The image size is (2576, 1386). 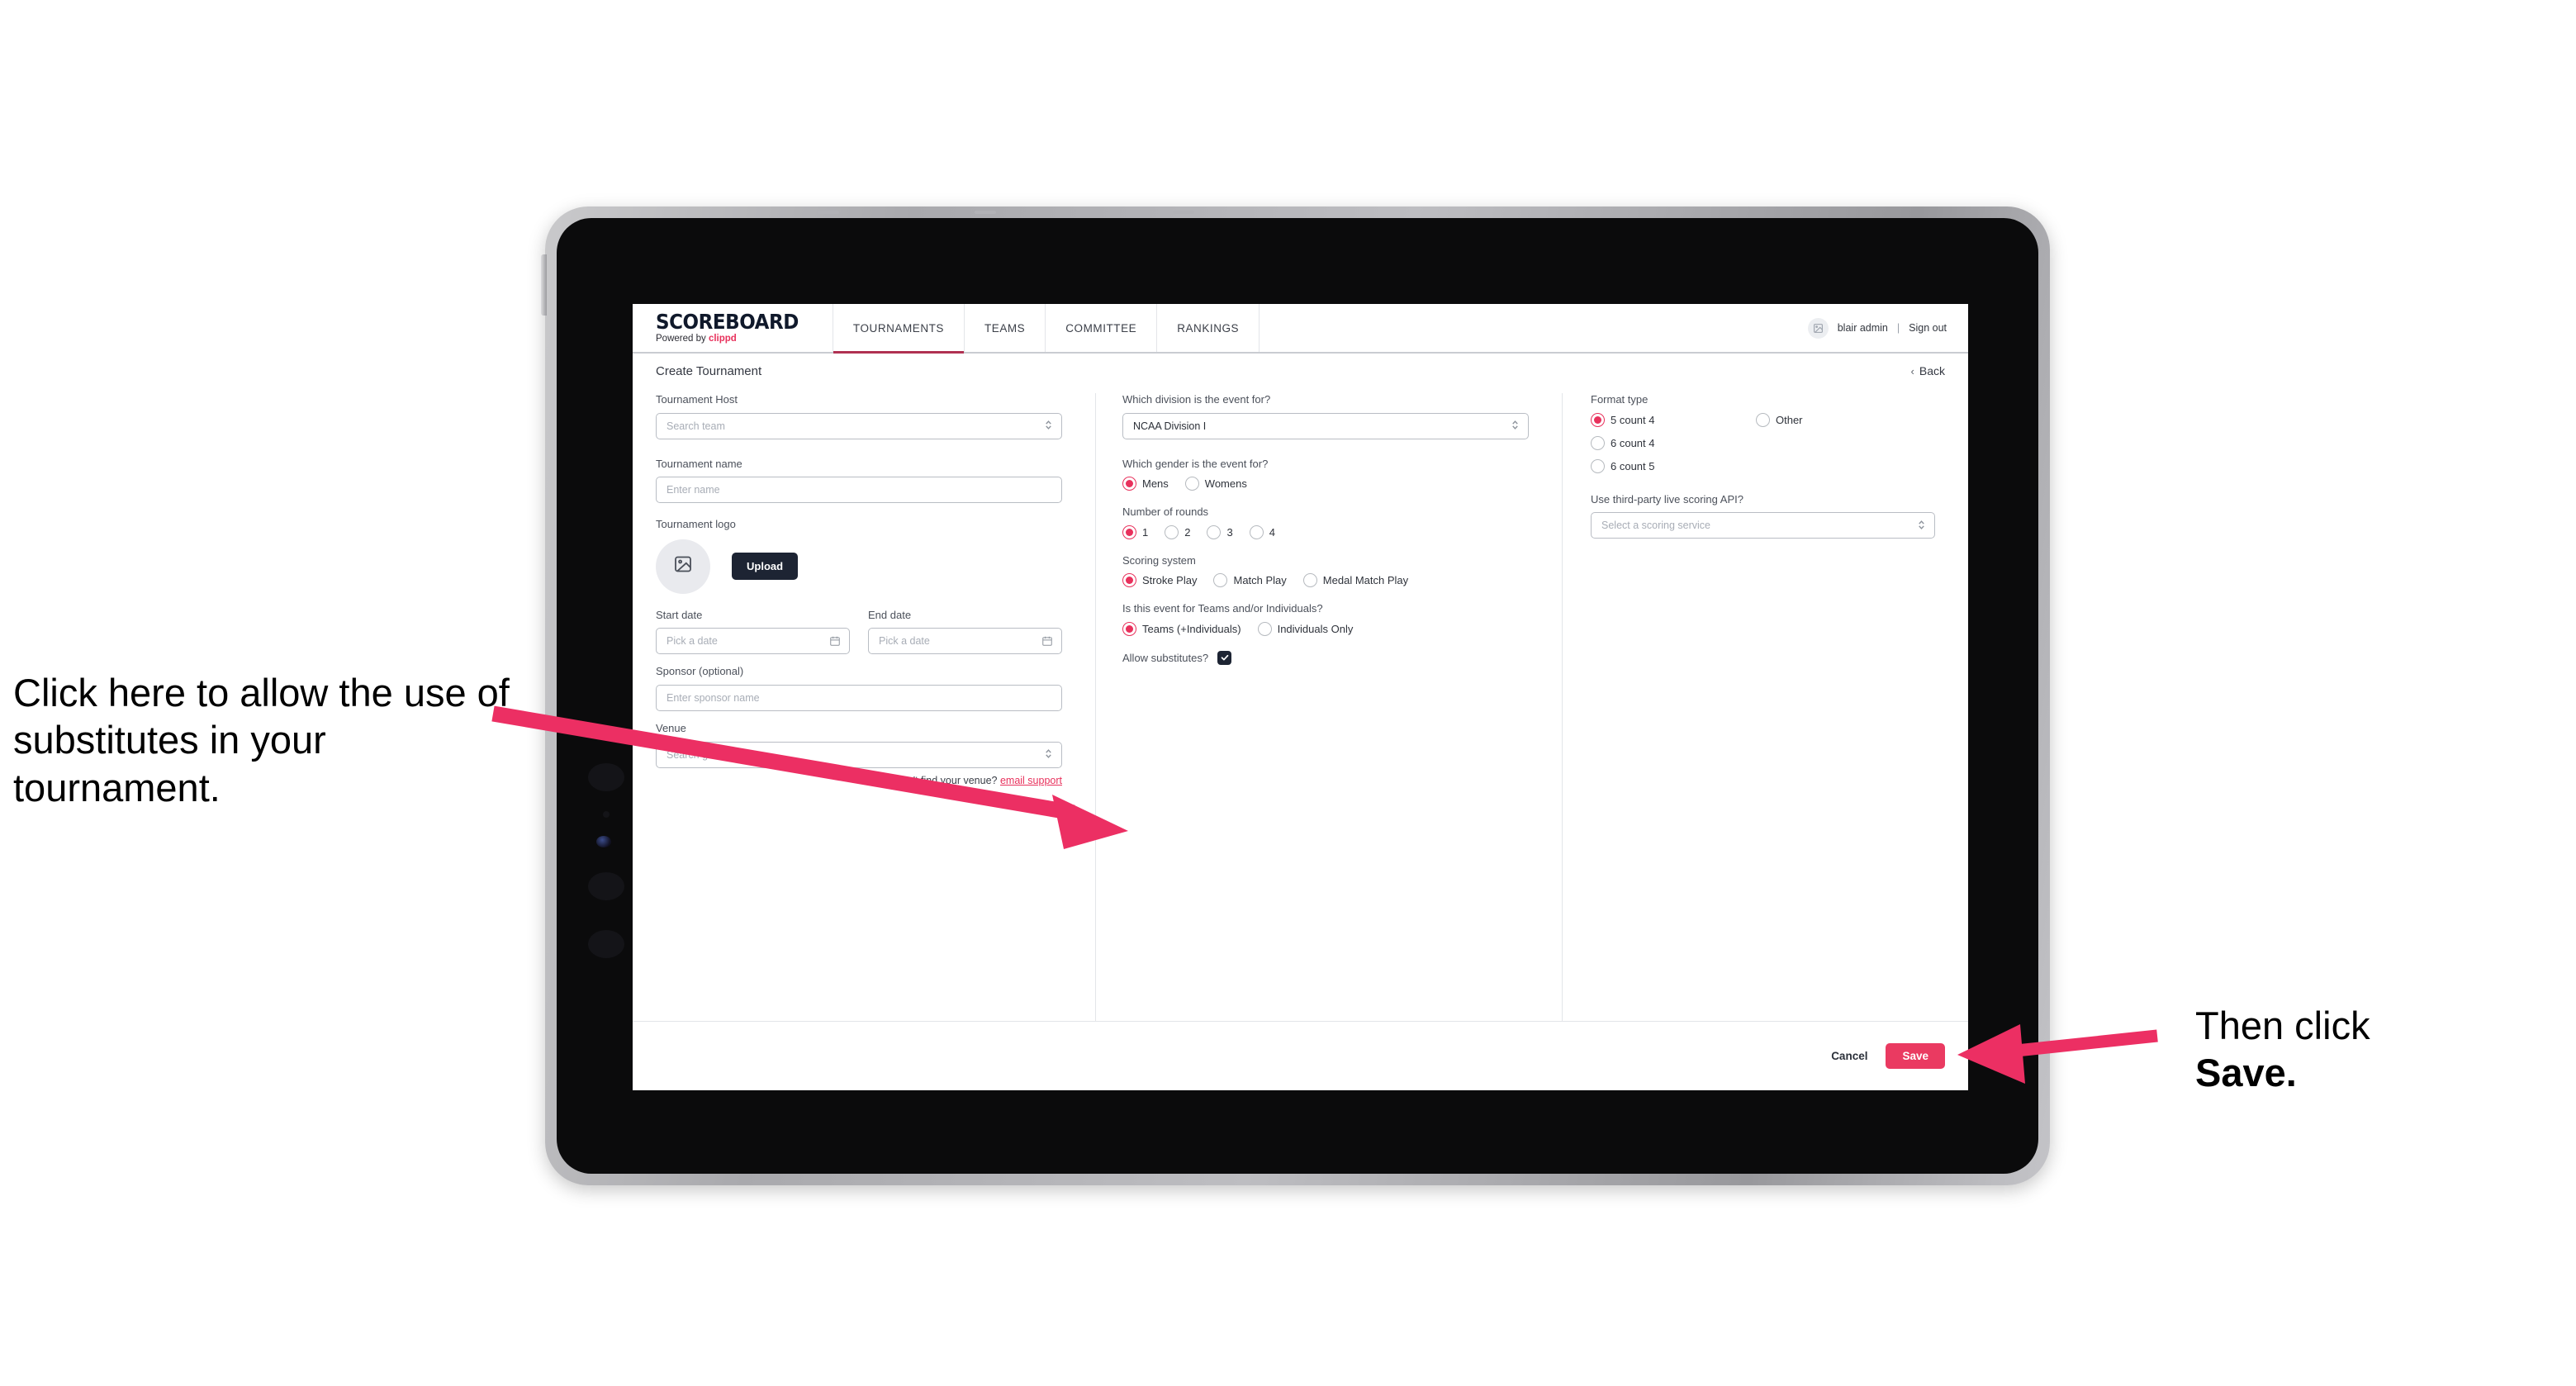 What do you see at coordinates (727, 322) in the screenshot?
I see `brand-name: SCOREBOARD` at bounding box center [727, 322].